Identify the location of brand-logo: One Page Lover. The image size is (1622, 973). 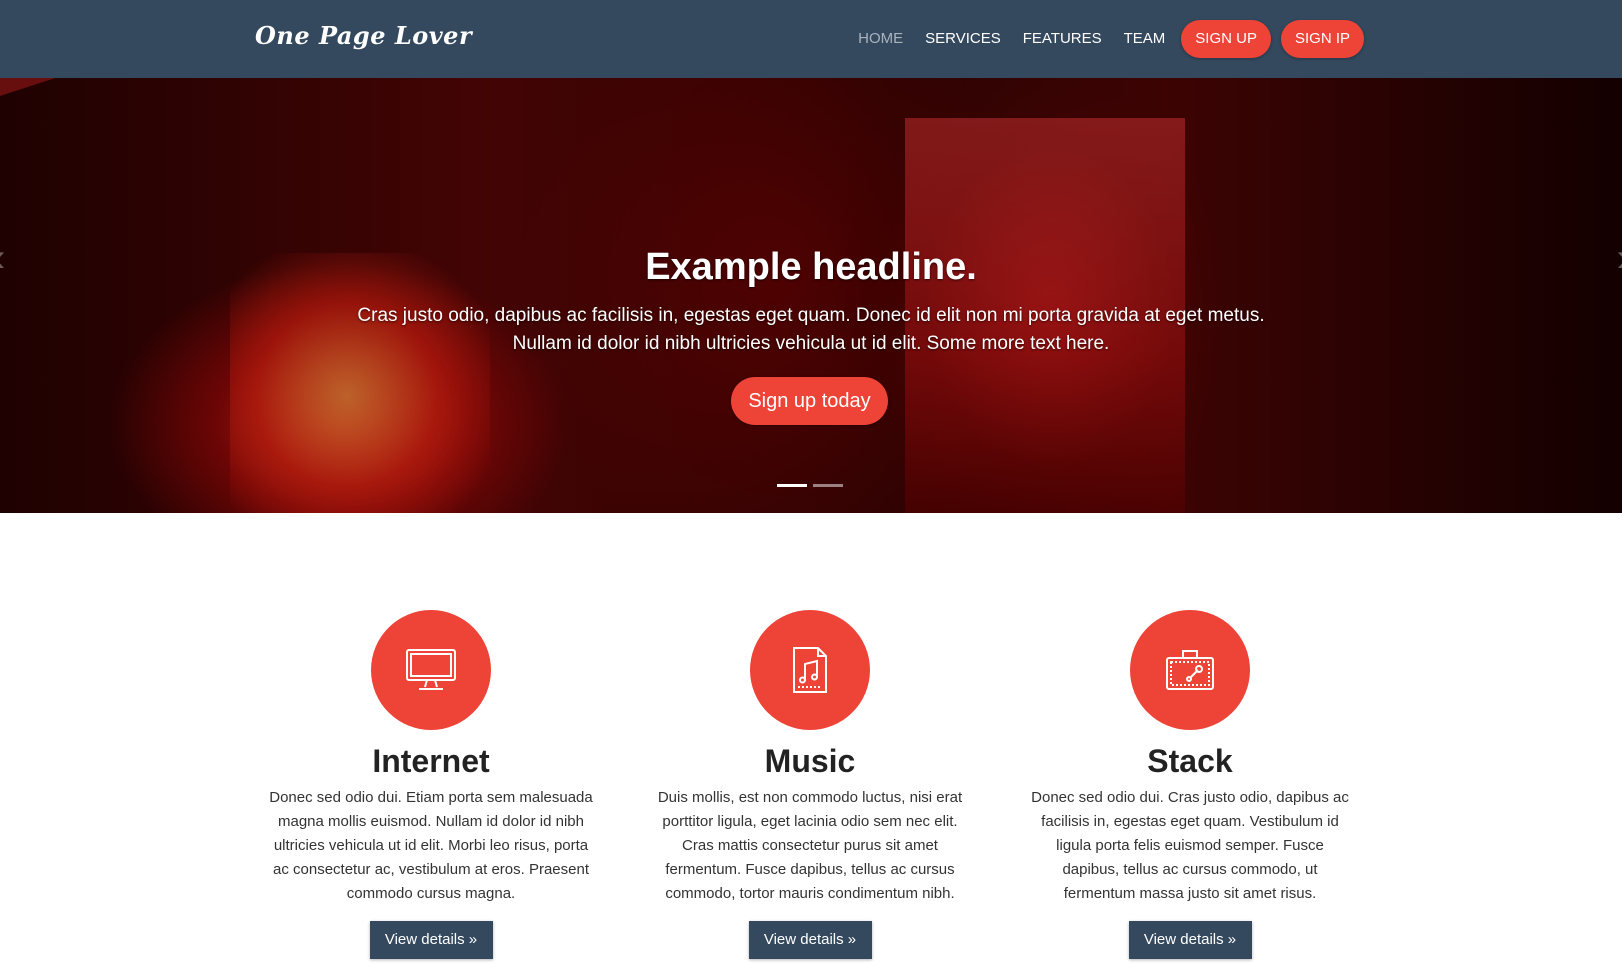
(363, 35).